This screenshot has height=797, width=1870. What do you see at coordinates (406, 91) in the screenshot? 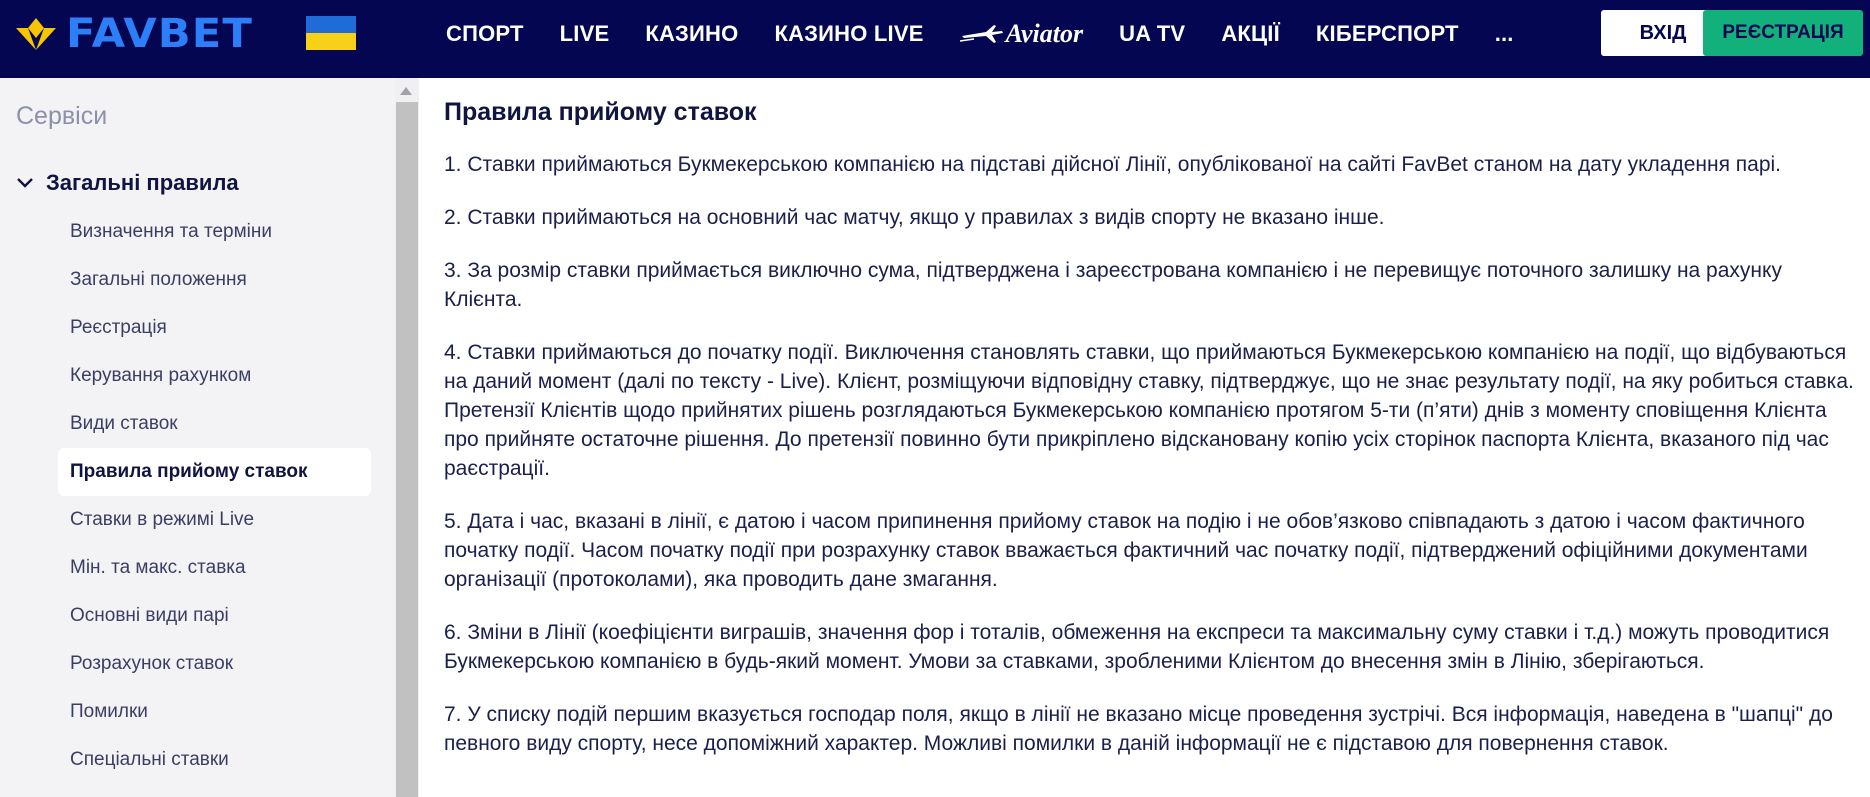
I see `scroll-up-arrow-icon` at bounding box center [406, 91].